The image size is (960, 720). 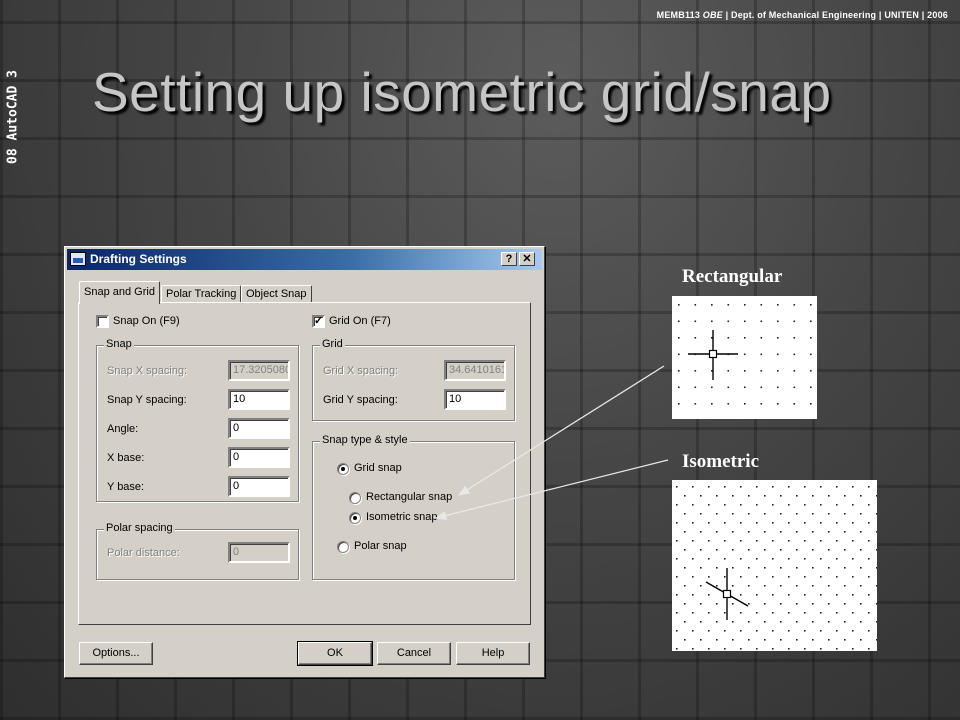 What do you see at coordinates (304, 259) in the screenshot?
I see `dialog-titlebar: Drafting Settings ? ✕` at bounding box center [304, 259].